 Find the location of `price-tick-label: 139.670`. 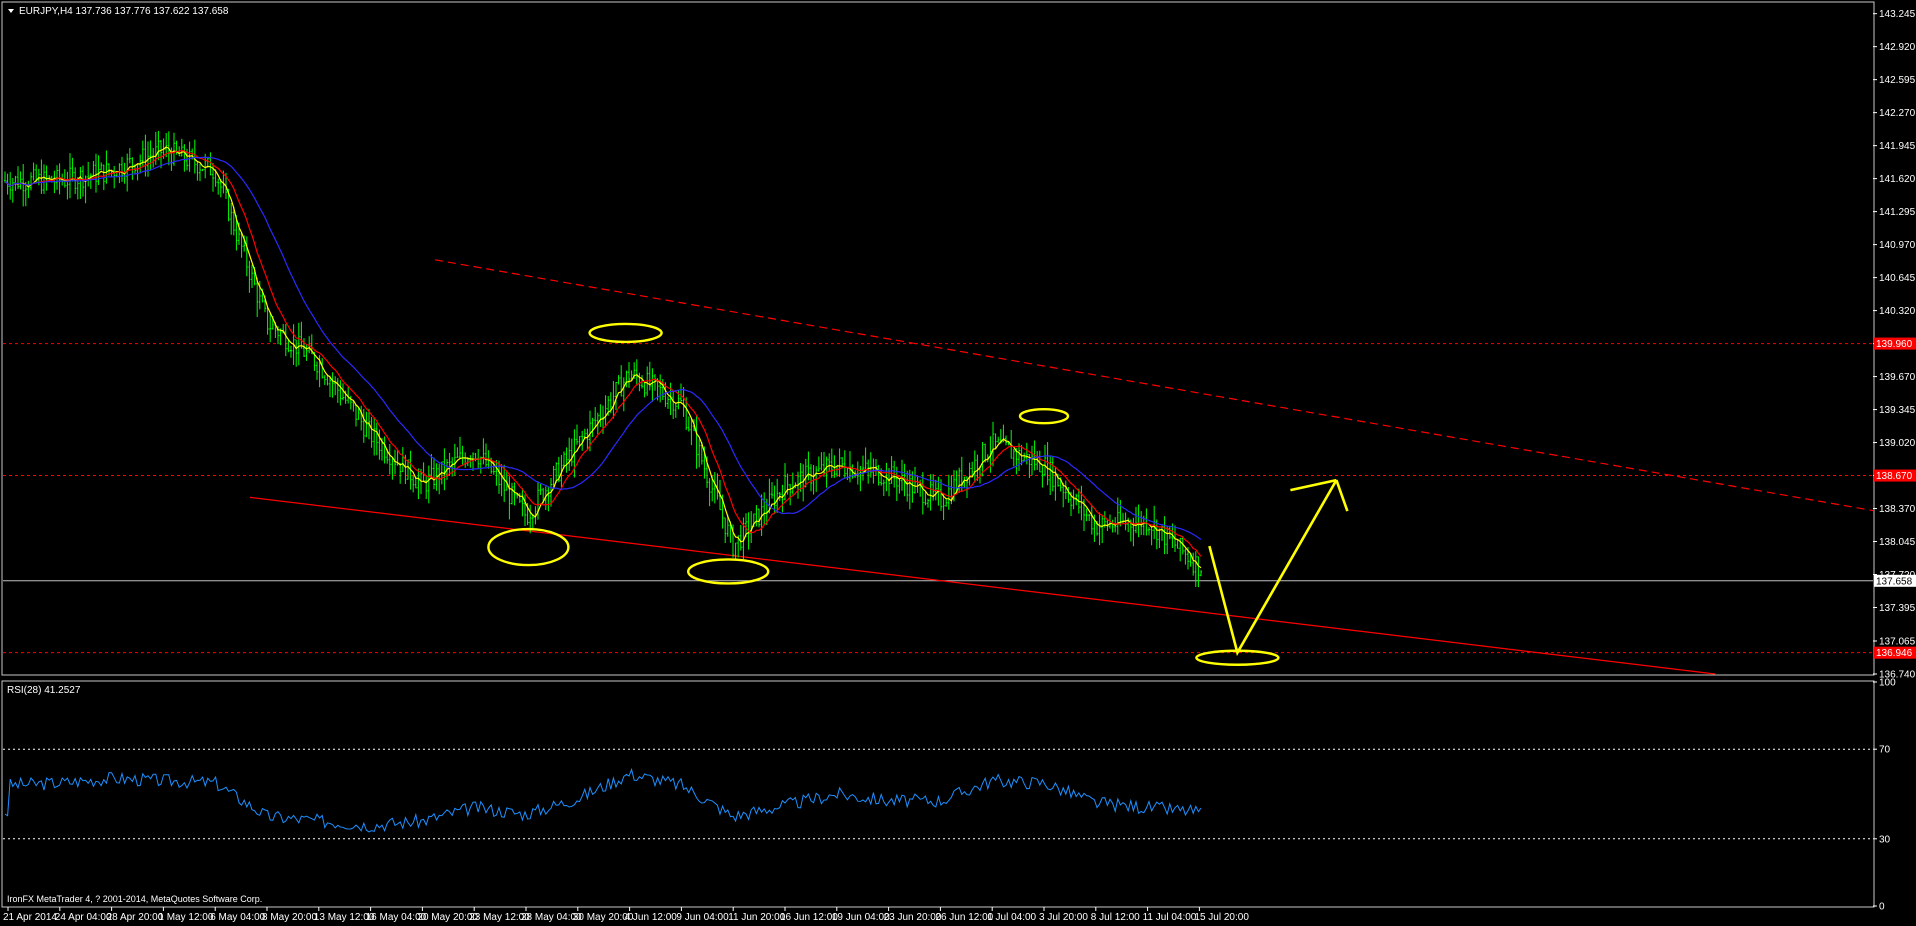

price-tick-label: 139.670 is located at coordinates (1897, 377).